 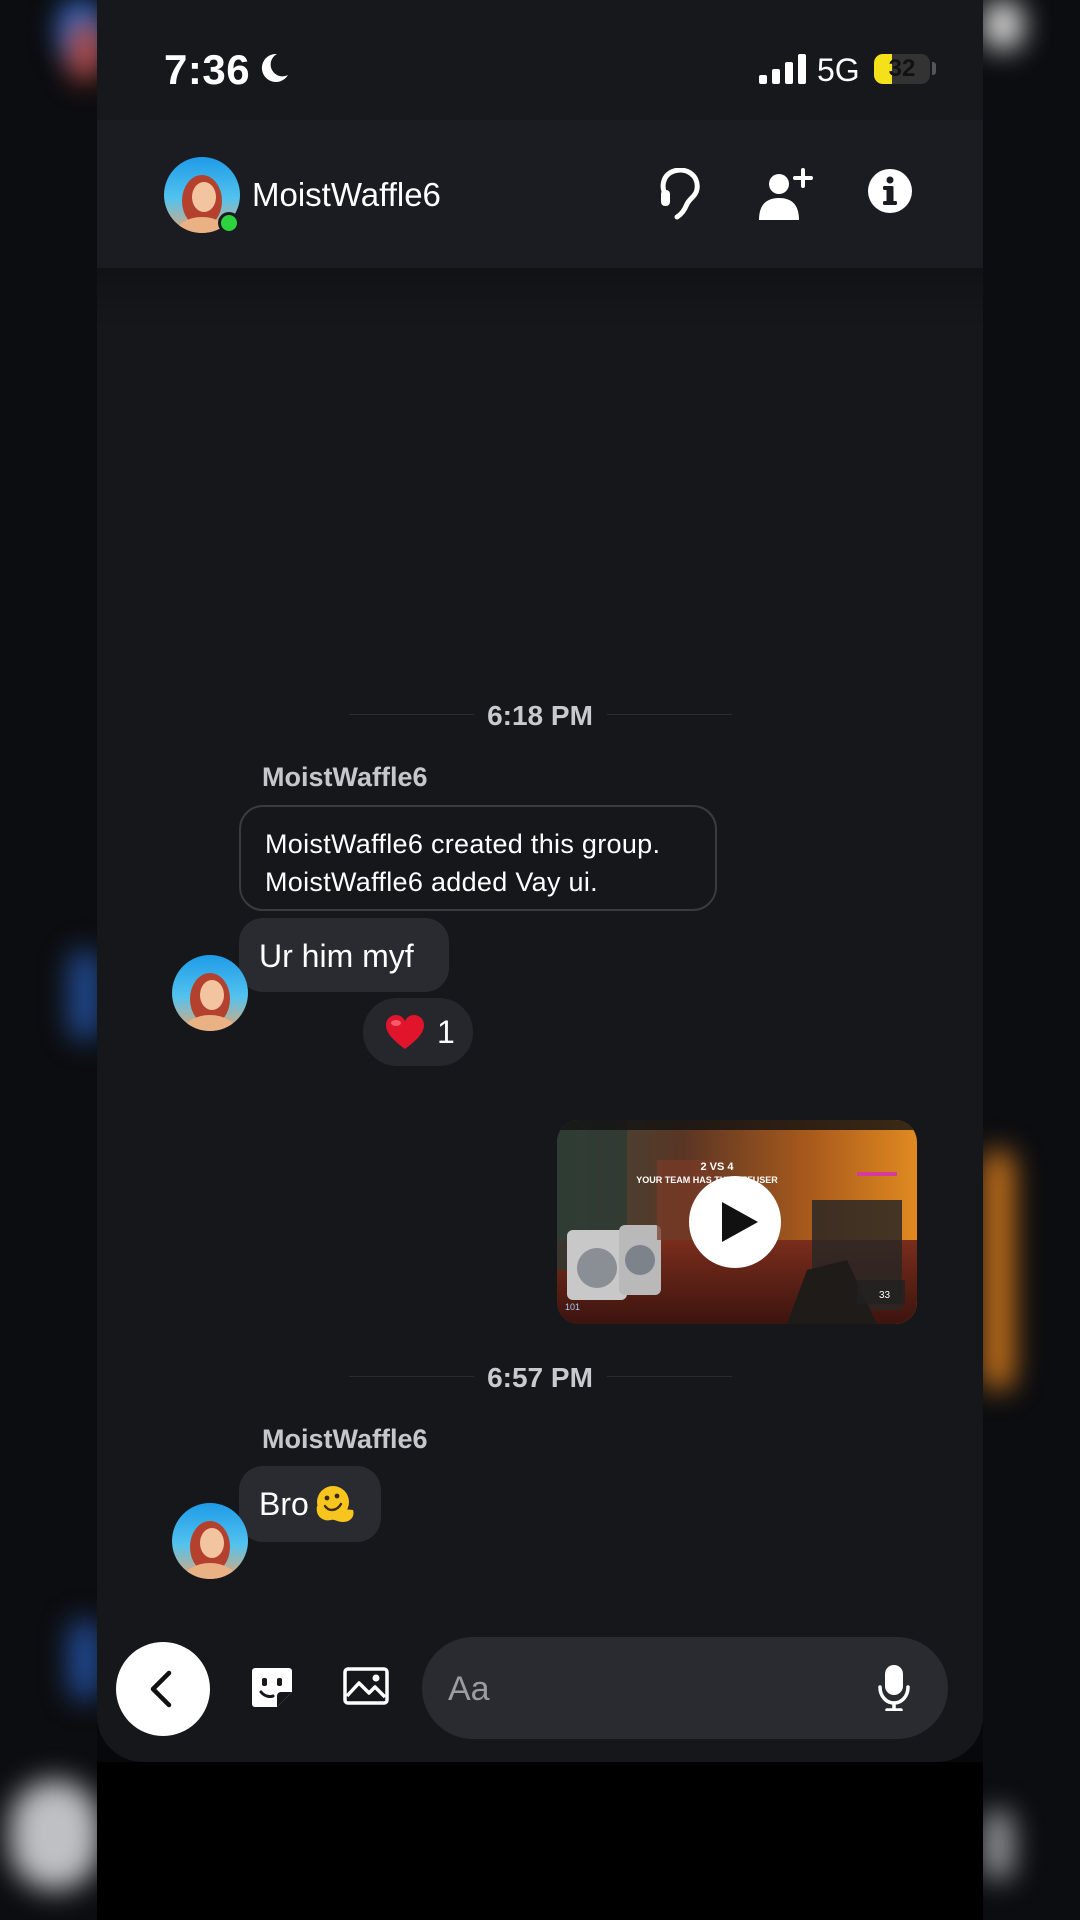 I want to click on message-bubble: Ur him myf, so click(x=344, y=955).